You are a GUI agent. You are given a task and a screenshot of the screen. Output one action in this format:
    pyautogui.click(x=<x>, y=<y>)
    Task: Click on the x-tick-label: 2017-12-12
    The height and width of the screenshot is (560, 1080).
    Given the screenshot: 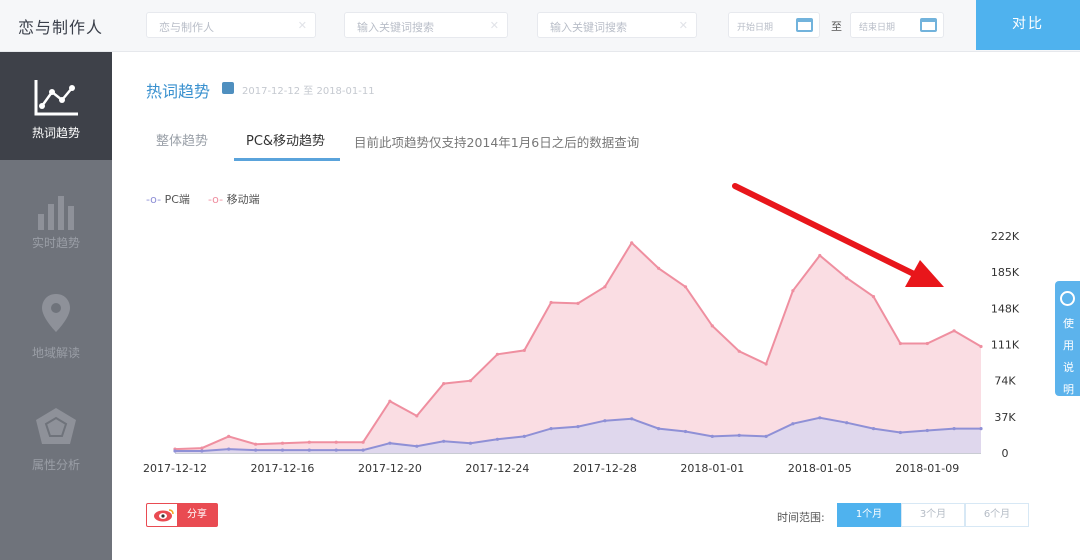 What is the action you would take?
    pyautogui.click(x=175, y=468)
    